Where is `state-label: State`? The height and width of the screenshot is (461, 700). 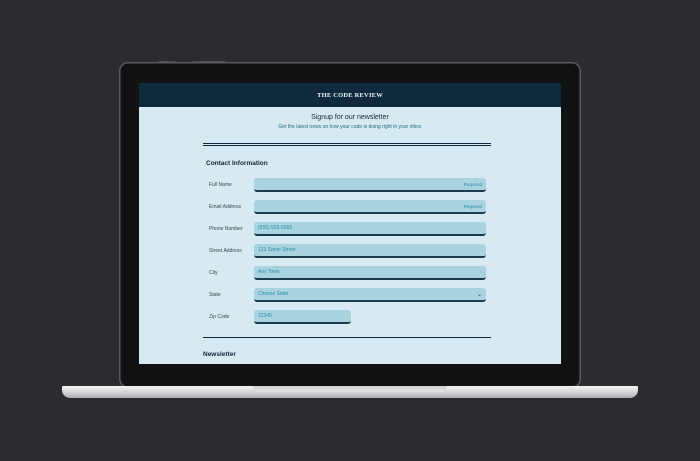 state-label: State is located at coordinates (215, 295).